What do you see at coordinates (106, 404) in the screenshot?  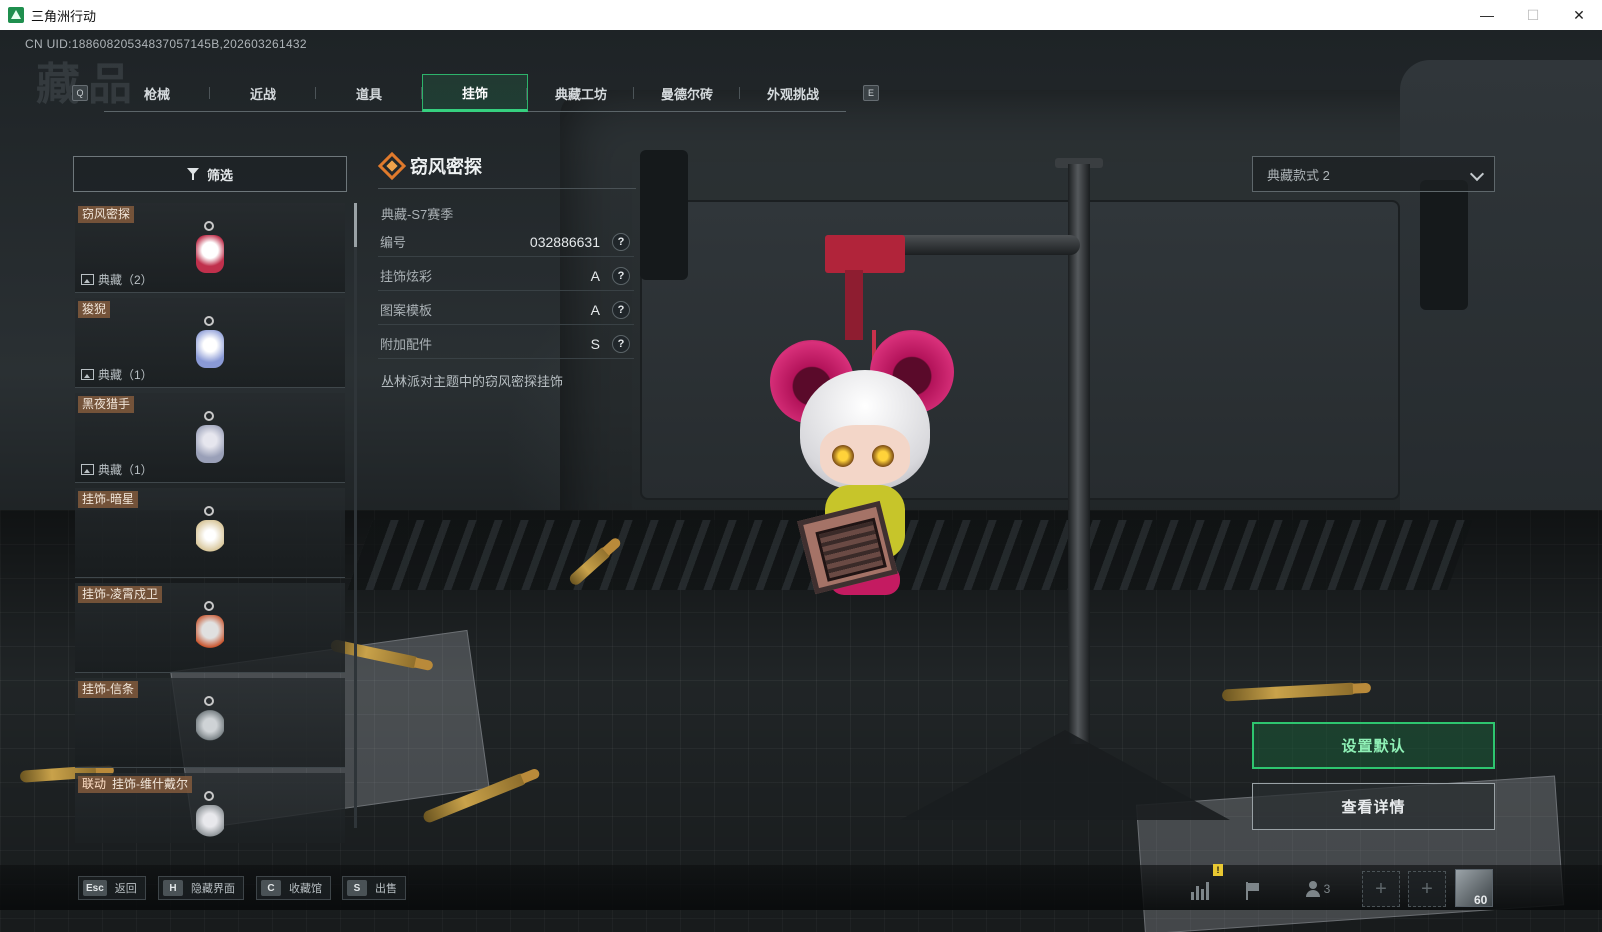 I see `charm-name: 黑夜猎手` at bounding box center [106, 404].